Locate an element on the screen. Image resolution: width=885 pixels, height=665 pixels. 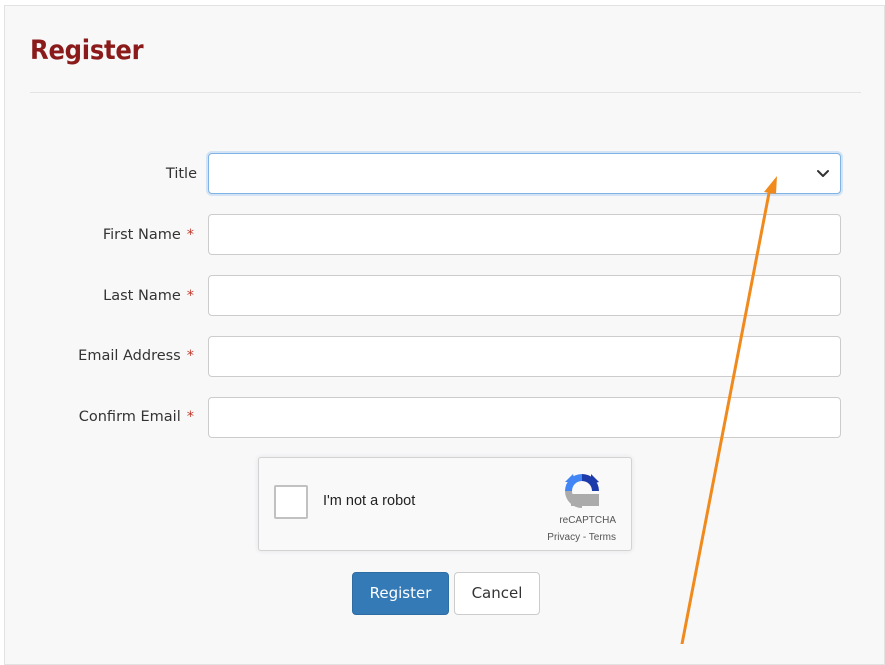
confirm-email-field is located at coordinates (524, 417).